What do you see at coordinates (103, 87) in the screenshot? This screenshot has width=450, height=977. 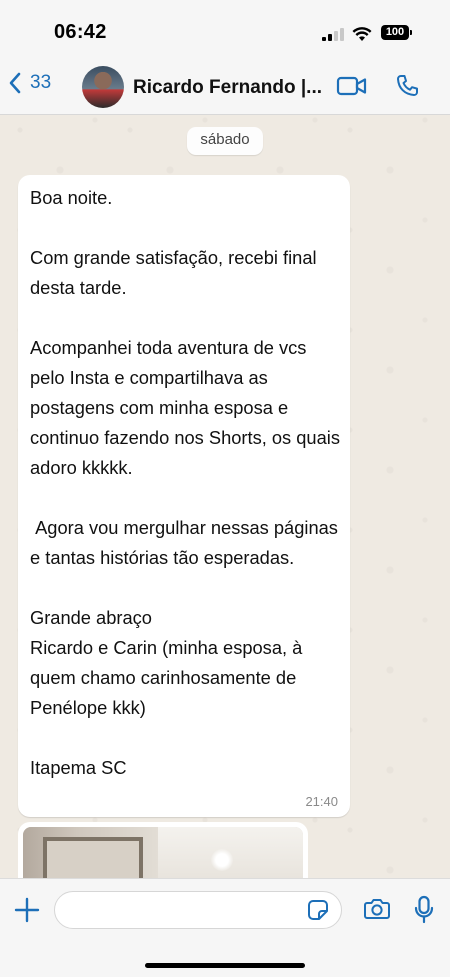 I see `avatar` at bounding box center [103, 87].